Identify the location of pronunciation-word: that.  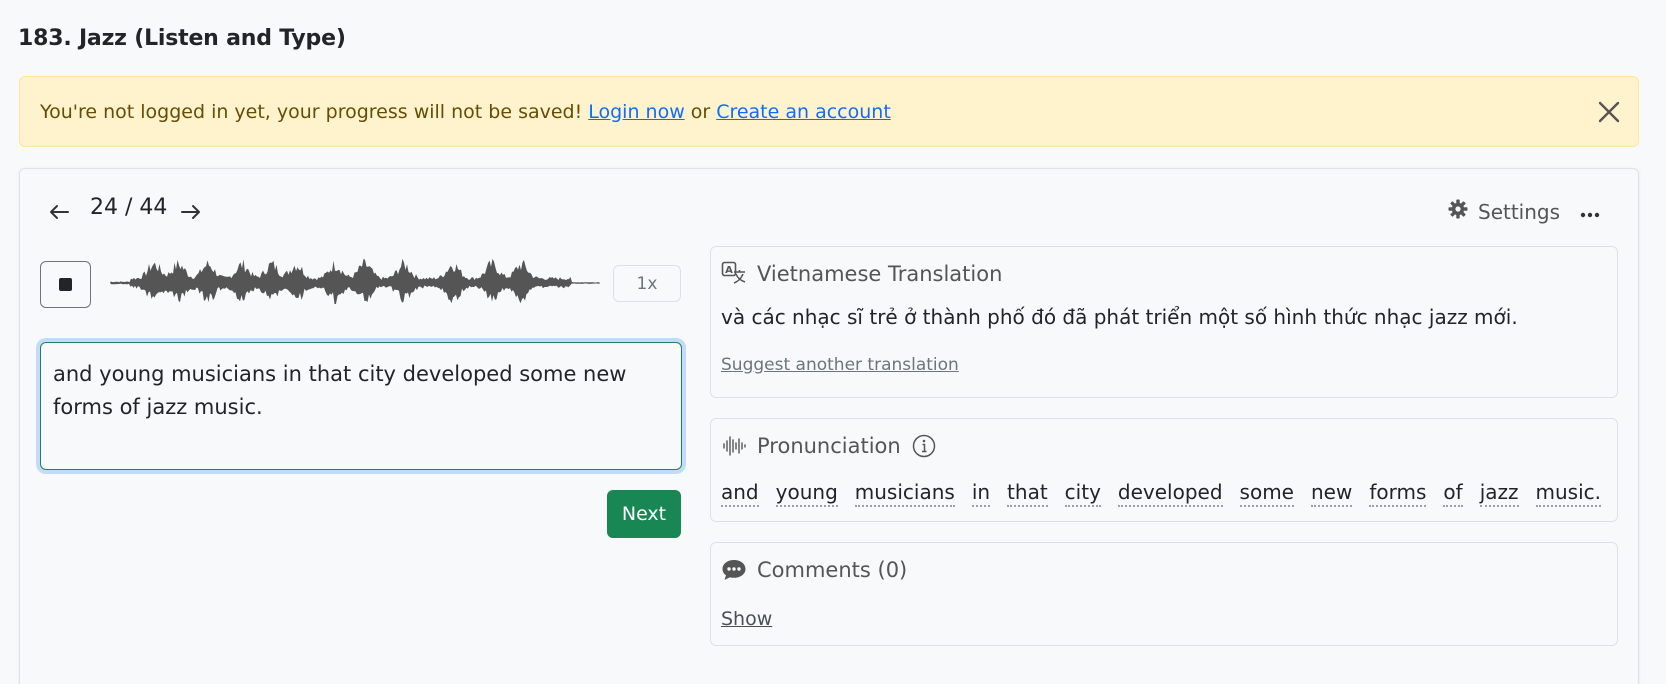
(1027, 493).